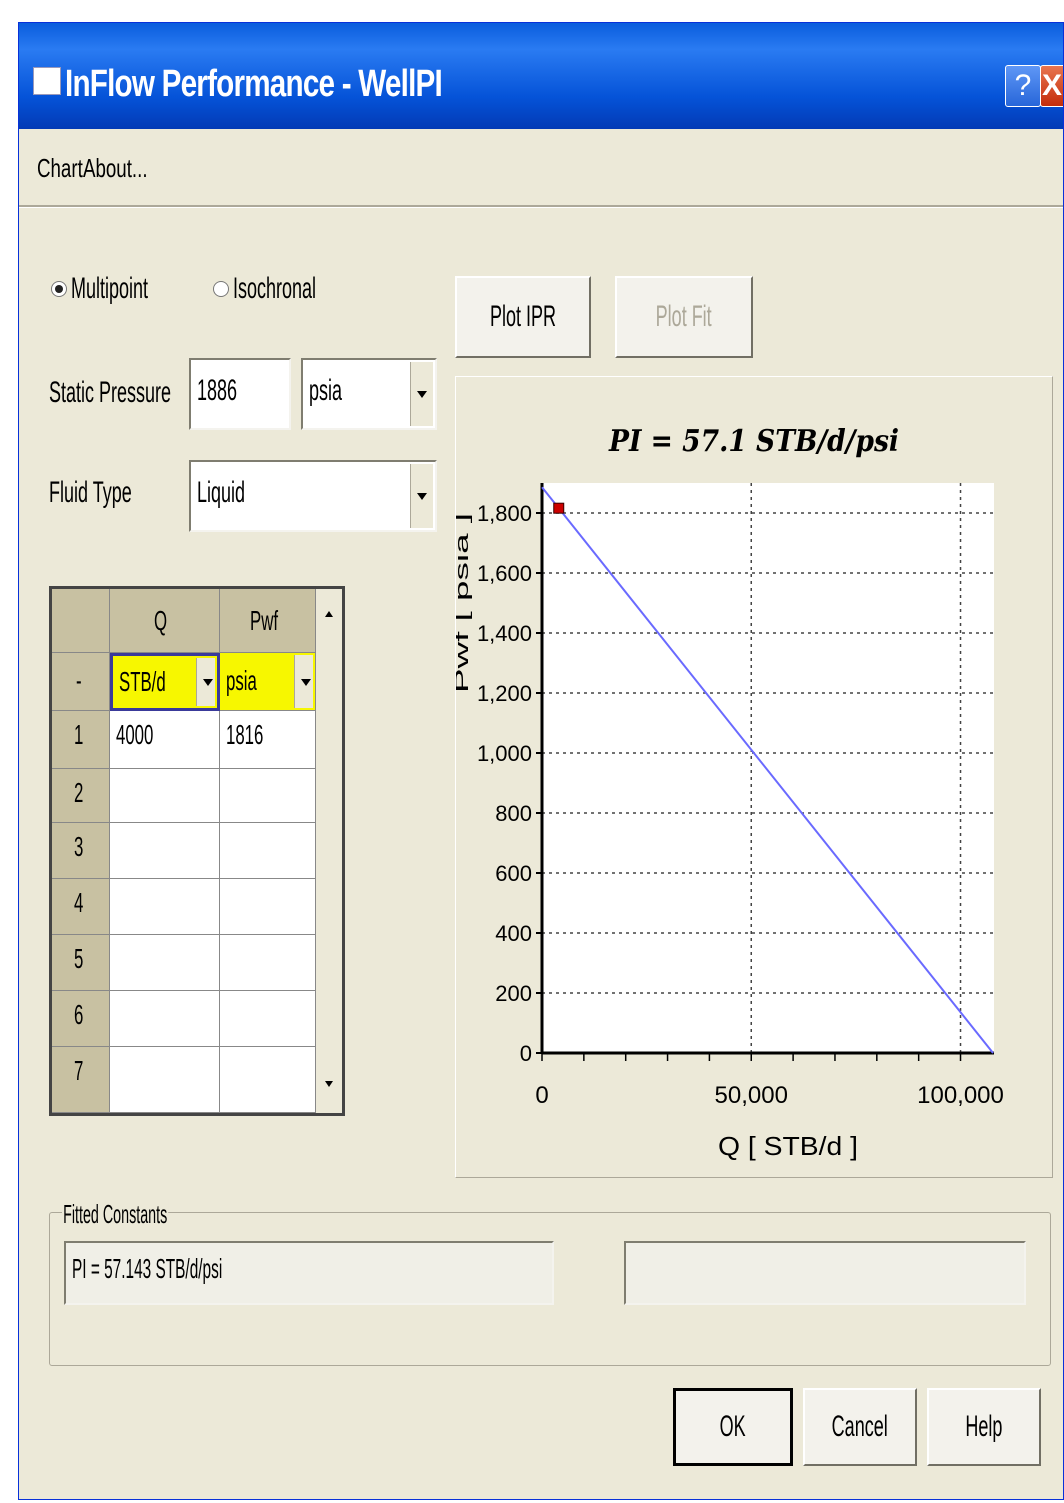 Image resolution: width=1064 pixels, height=1503 pixels. What do you see at coordinates (268, 682) in the screenshot?
I see `pwf-unit-select: psia` at bounding box center [268, 682].